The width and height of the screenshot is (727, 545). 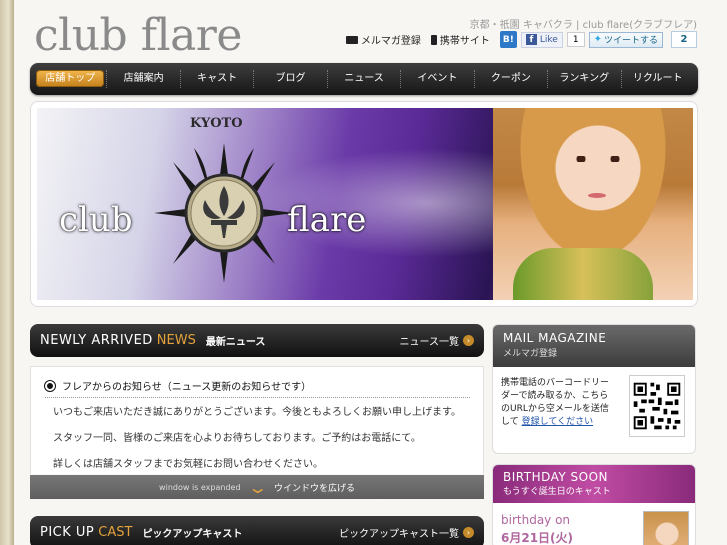 What do you see at coordinates (224, 213) in the screenshot?
I see `fleur-de-lis-emblem-icon` at bounding box center [224, 213].